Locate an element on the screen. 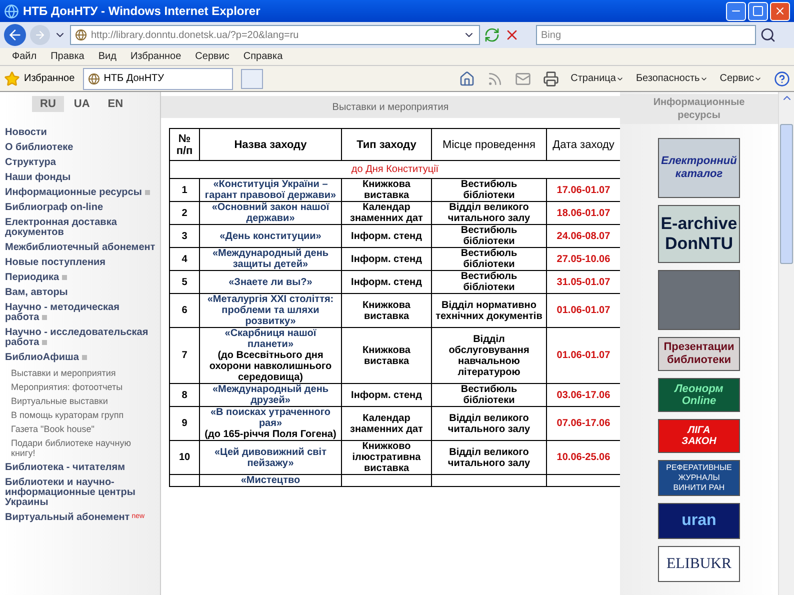 This screenshot has height=595, width=794. event-name: «Международный день друзей» is located at coordinates (270, 395).